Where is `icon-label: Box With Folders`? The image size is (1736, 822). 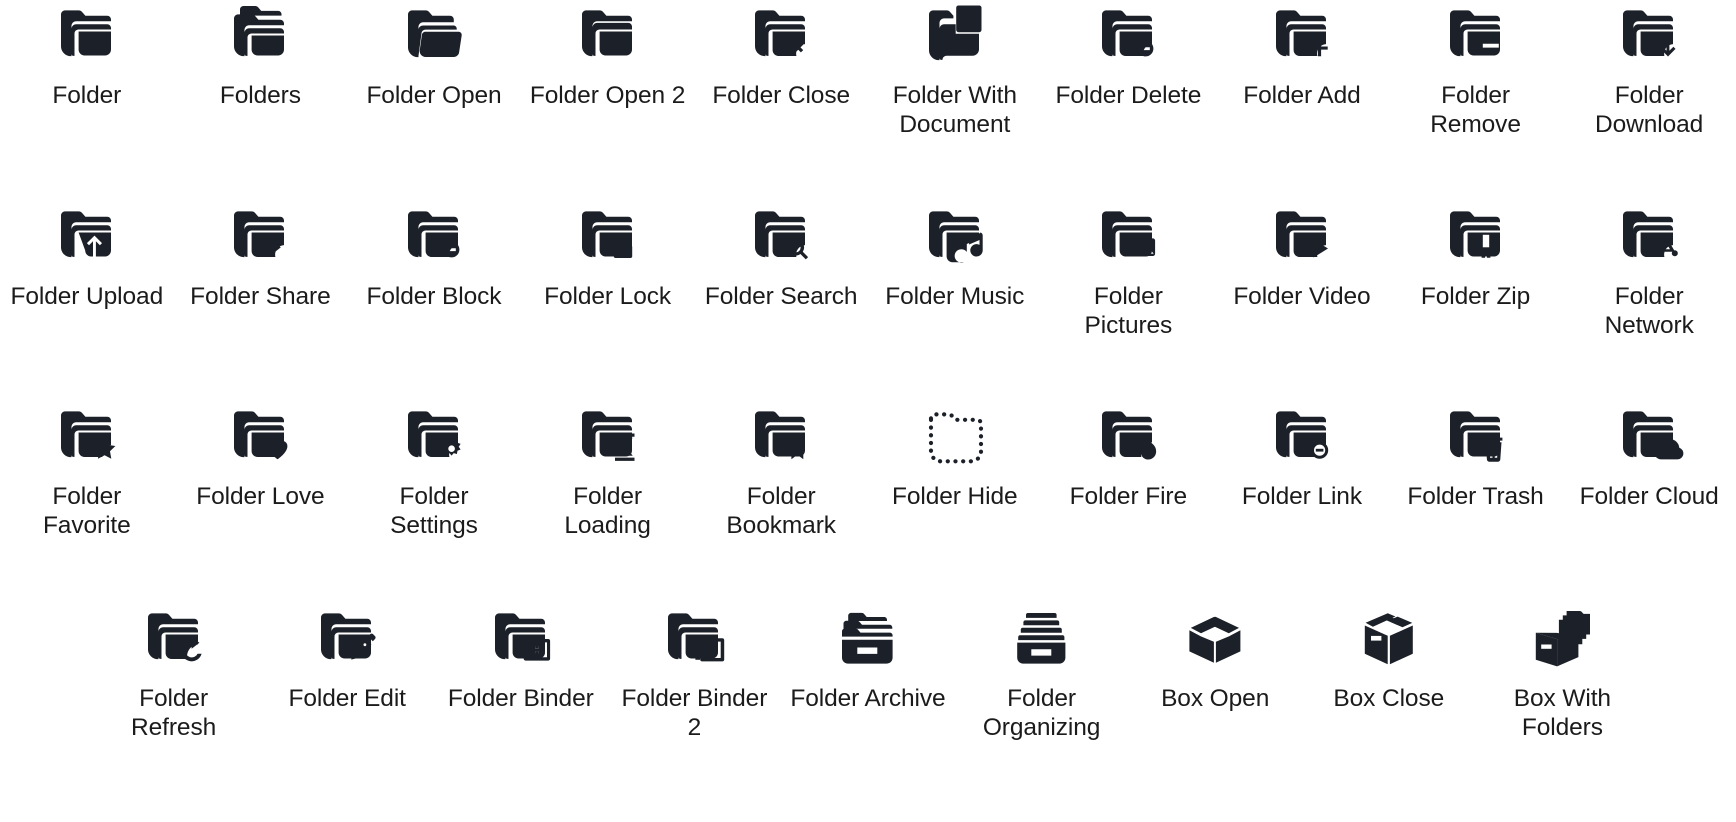 icon-label: Box With Folders is located at coordinates (1562, 713).